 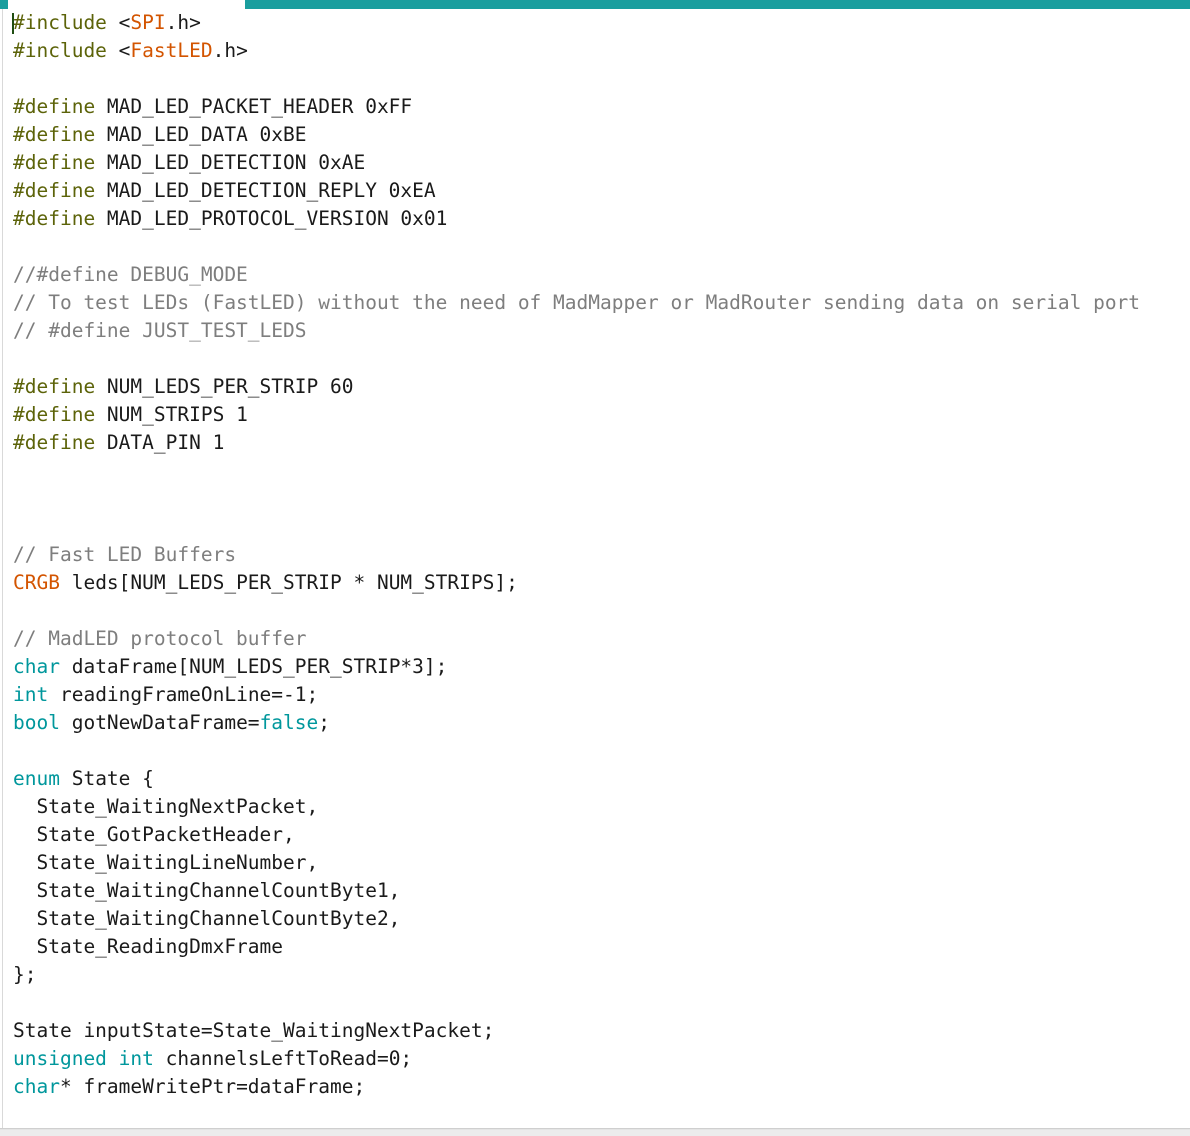 What do you see at coordinates (171, 50) in the screenshot?
I see `code-token-lib: FastLED` at bounding box center [171, 50].